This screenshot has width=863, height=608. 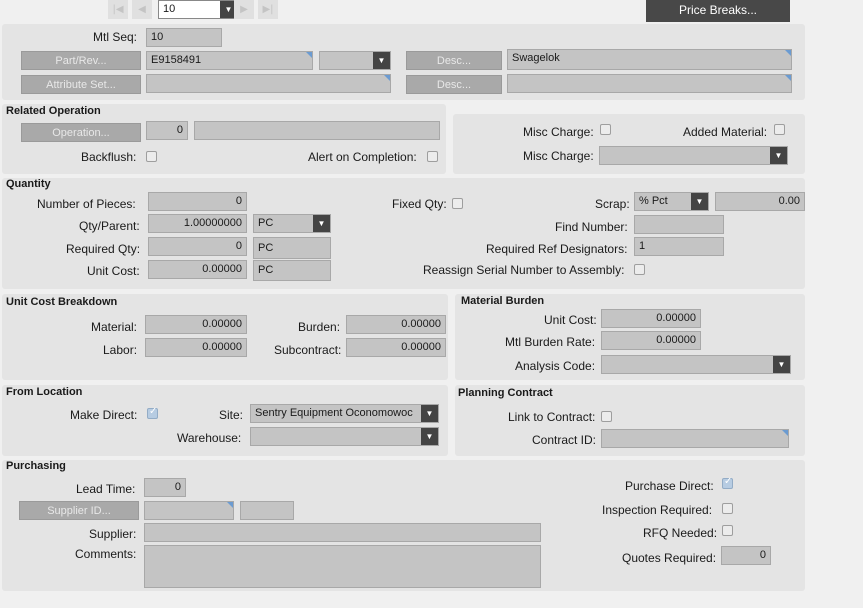 I want to click on num-pieces-field: 0, so click(x=197, y=201).